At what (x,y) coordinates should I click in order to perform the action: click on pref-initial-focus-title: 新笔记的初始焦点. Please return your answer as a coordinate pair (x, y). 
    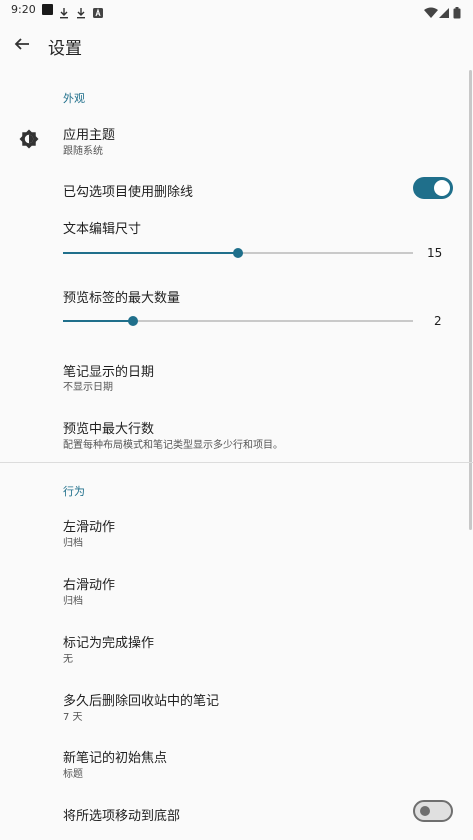
    Looking at the image, I should click on (115, 758).